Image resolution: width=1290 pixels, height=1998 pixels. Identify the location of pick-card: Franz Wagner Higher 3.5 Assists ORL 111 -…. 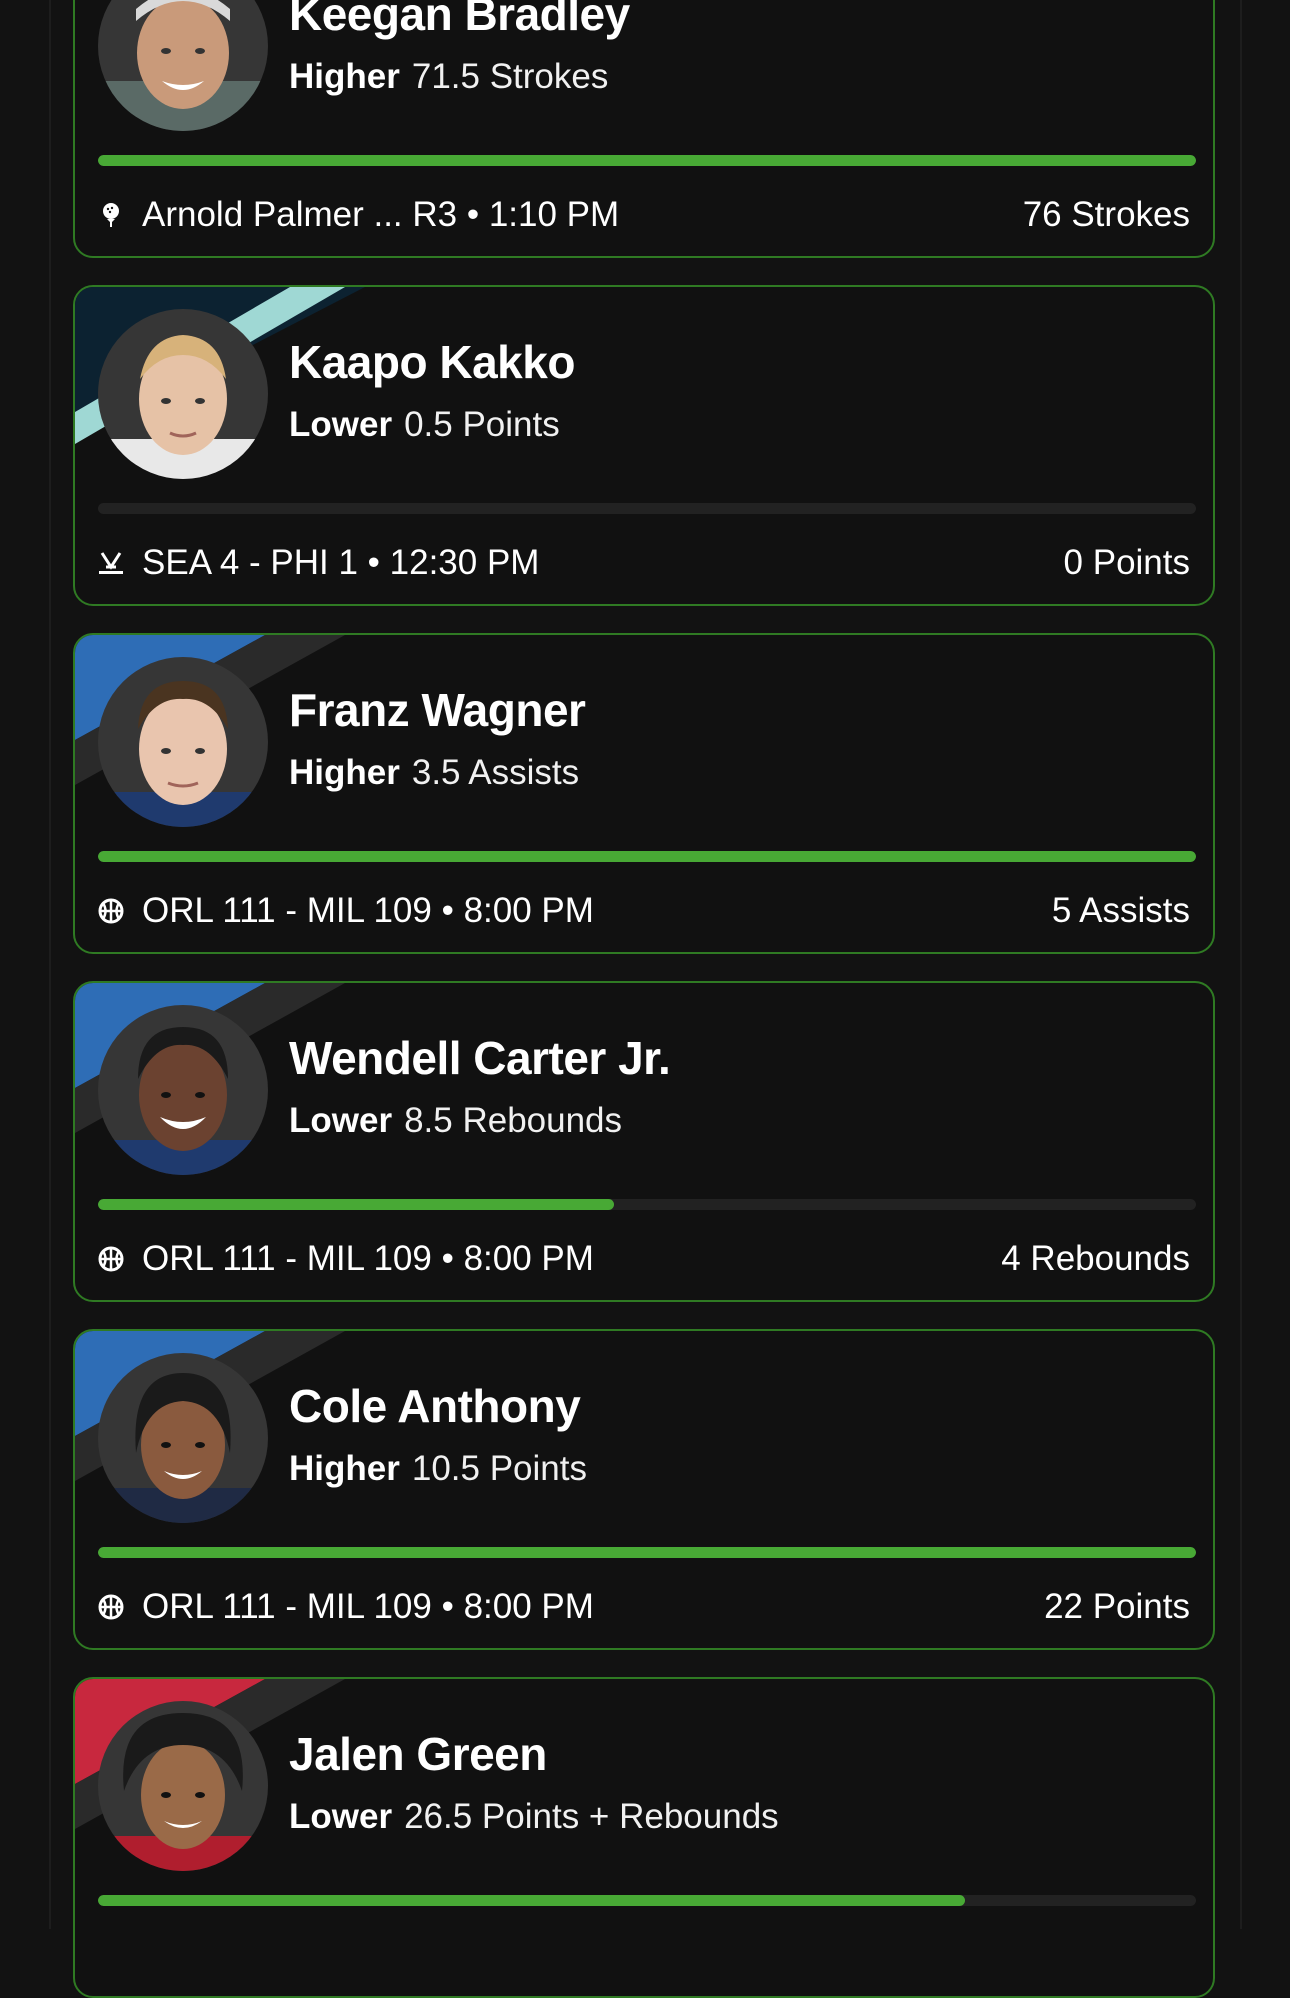
(644, 793).